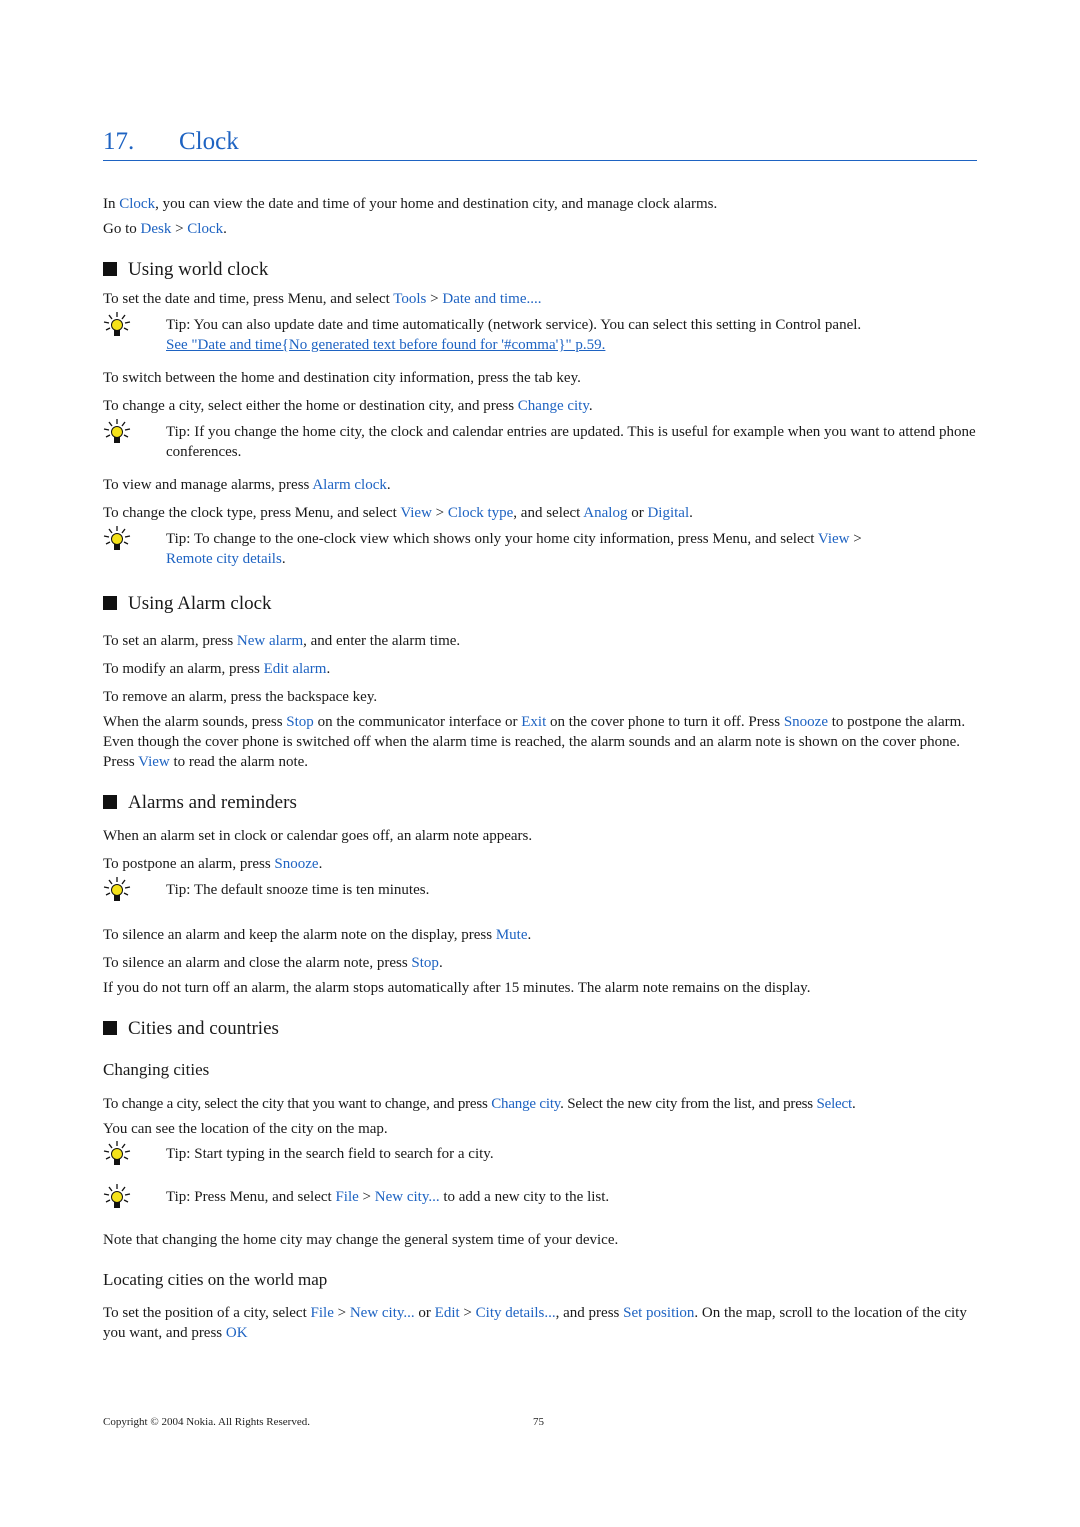 Image resolution: width=1080 pixels, height=1527 pixels. I want to click on page-number: 75, so click(538, 1422).